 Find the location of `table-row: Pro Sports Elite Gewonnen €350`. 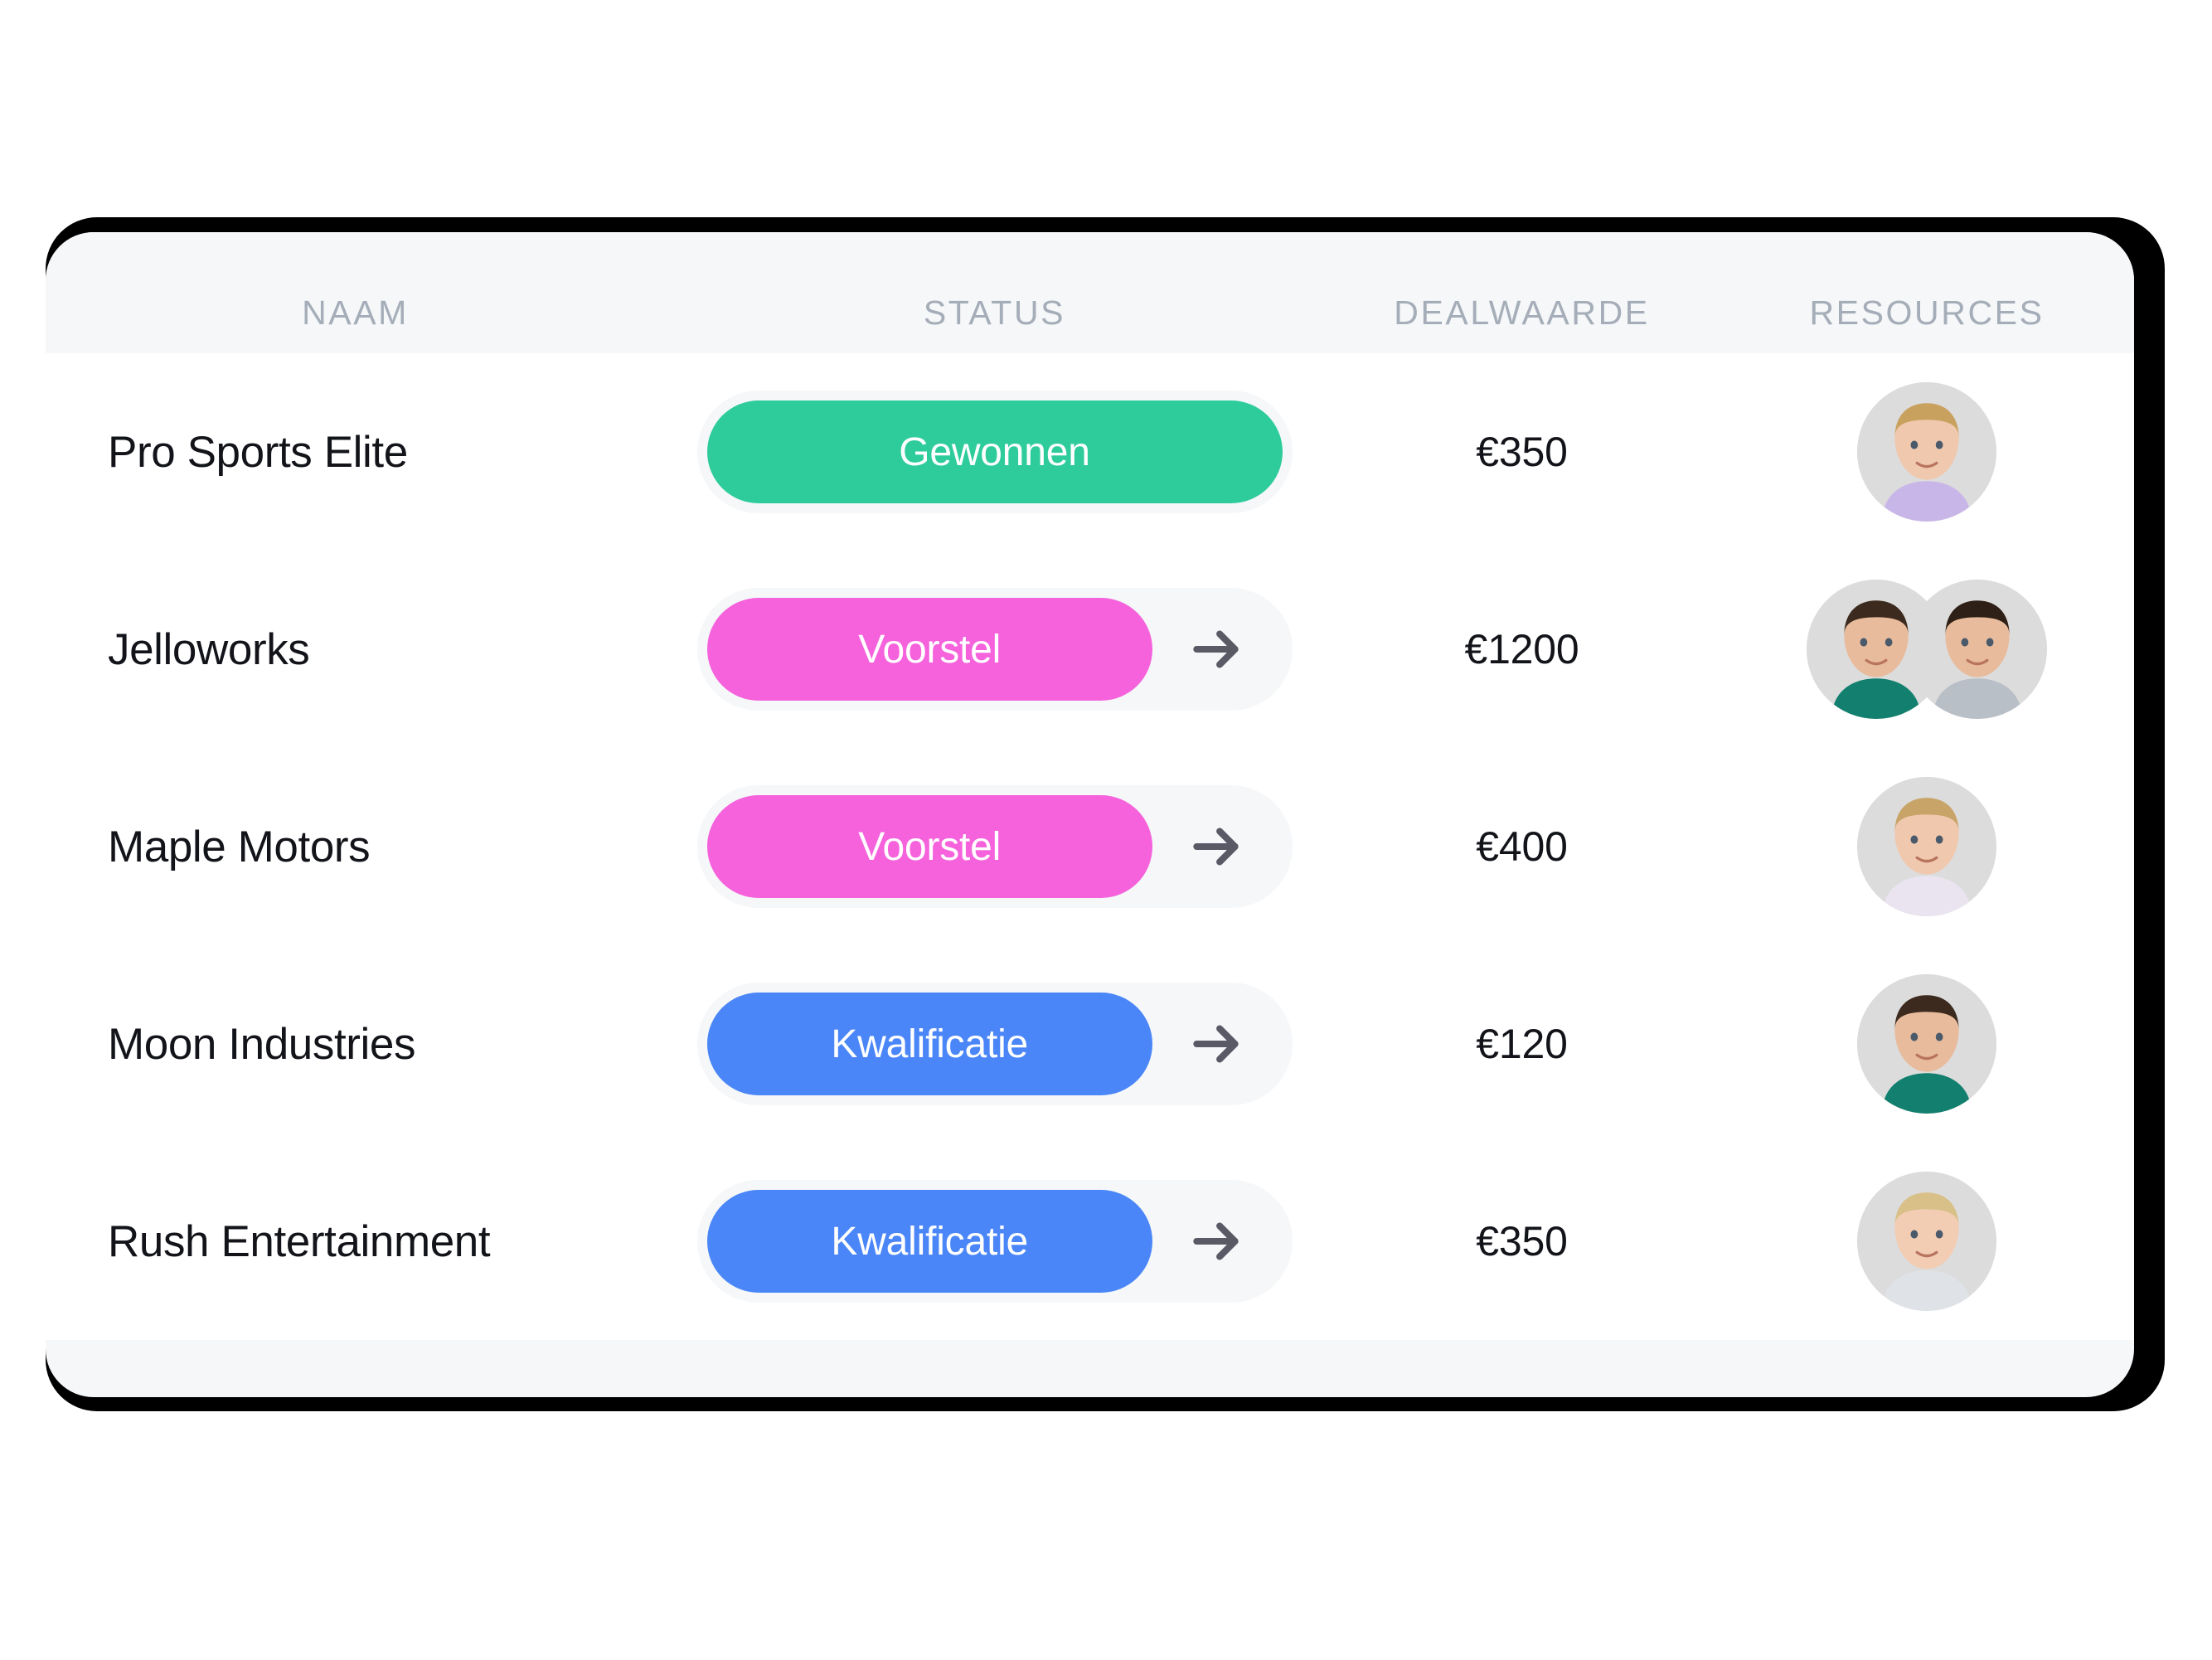

table-row: Pro Sports Elite Gewonnen €350 is located at coordinates (1090, 452).